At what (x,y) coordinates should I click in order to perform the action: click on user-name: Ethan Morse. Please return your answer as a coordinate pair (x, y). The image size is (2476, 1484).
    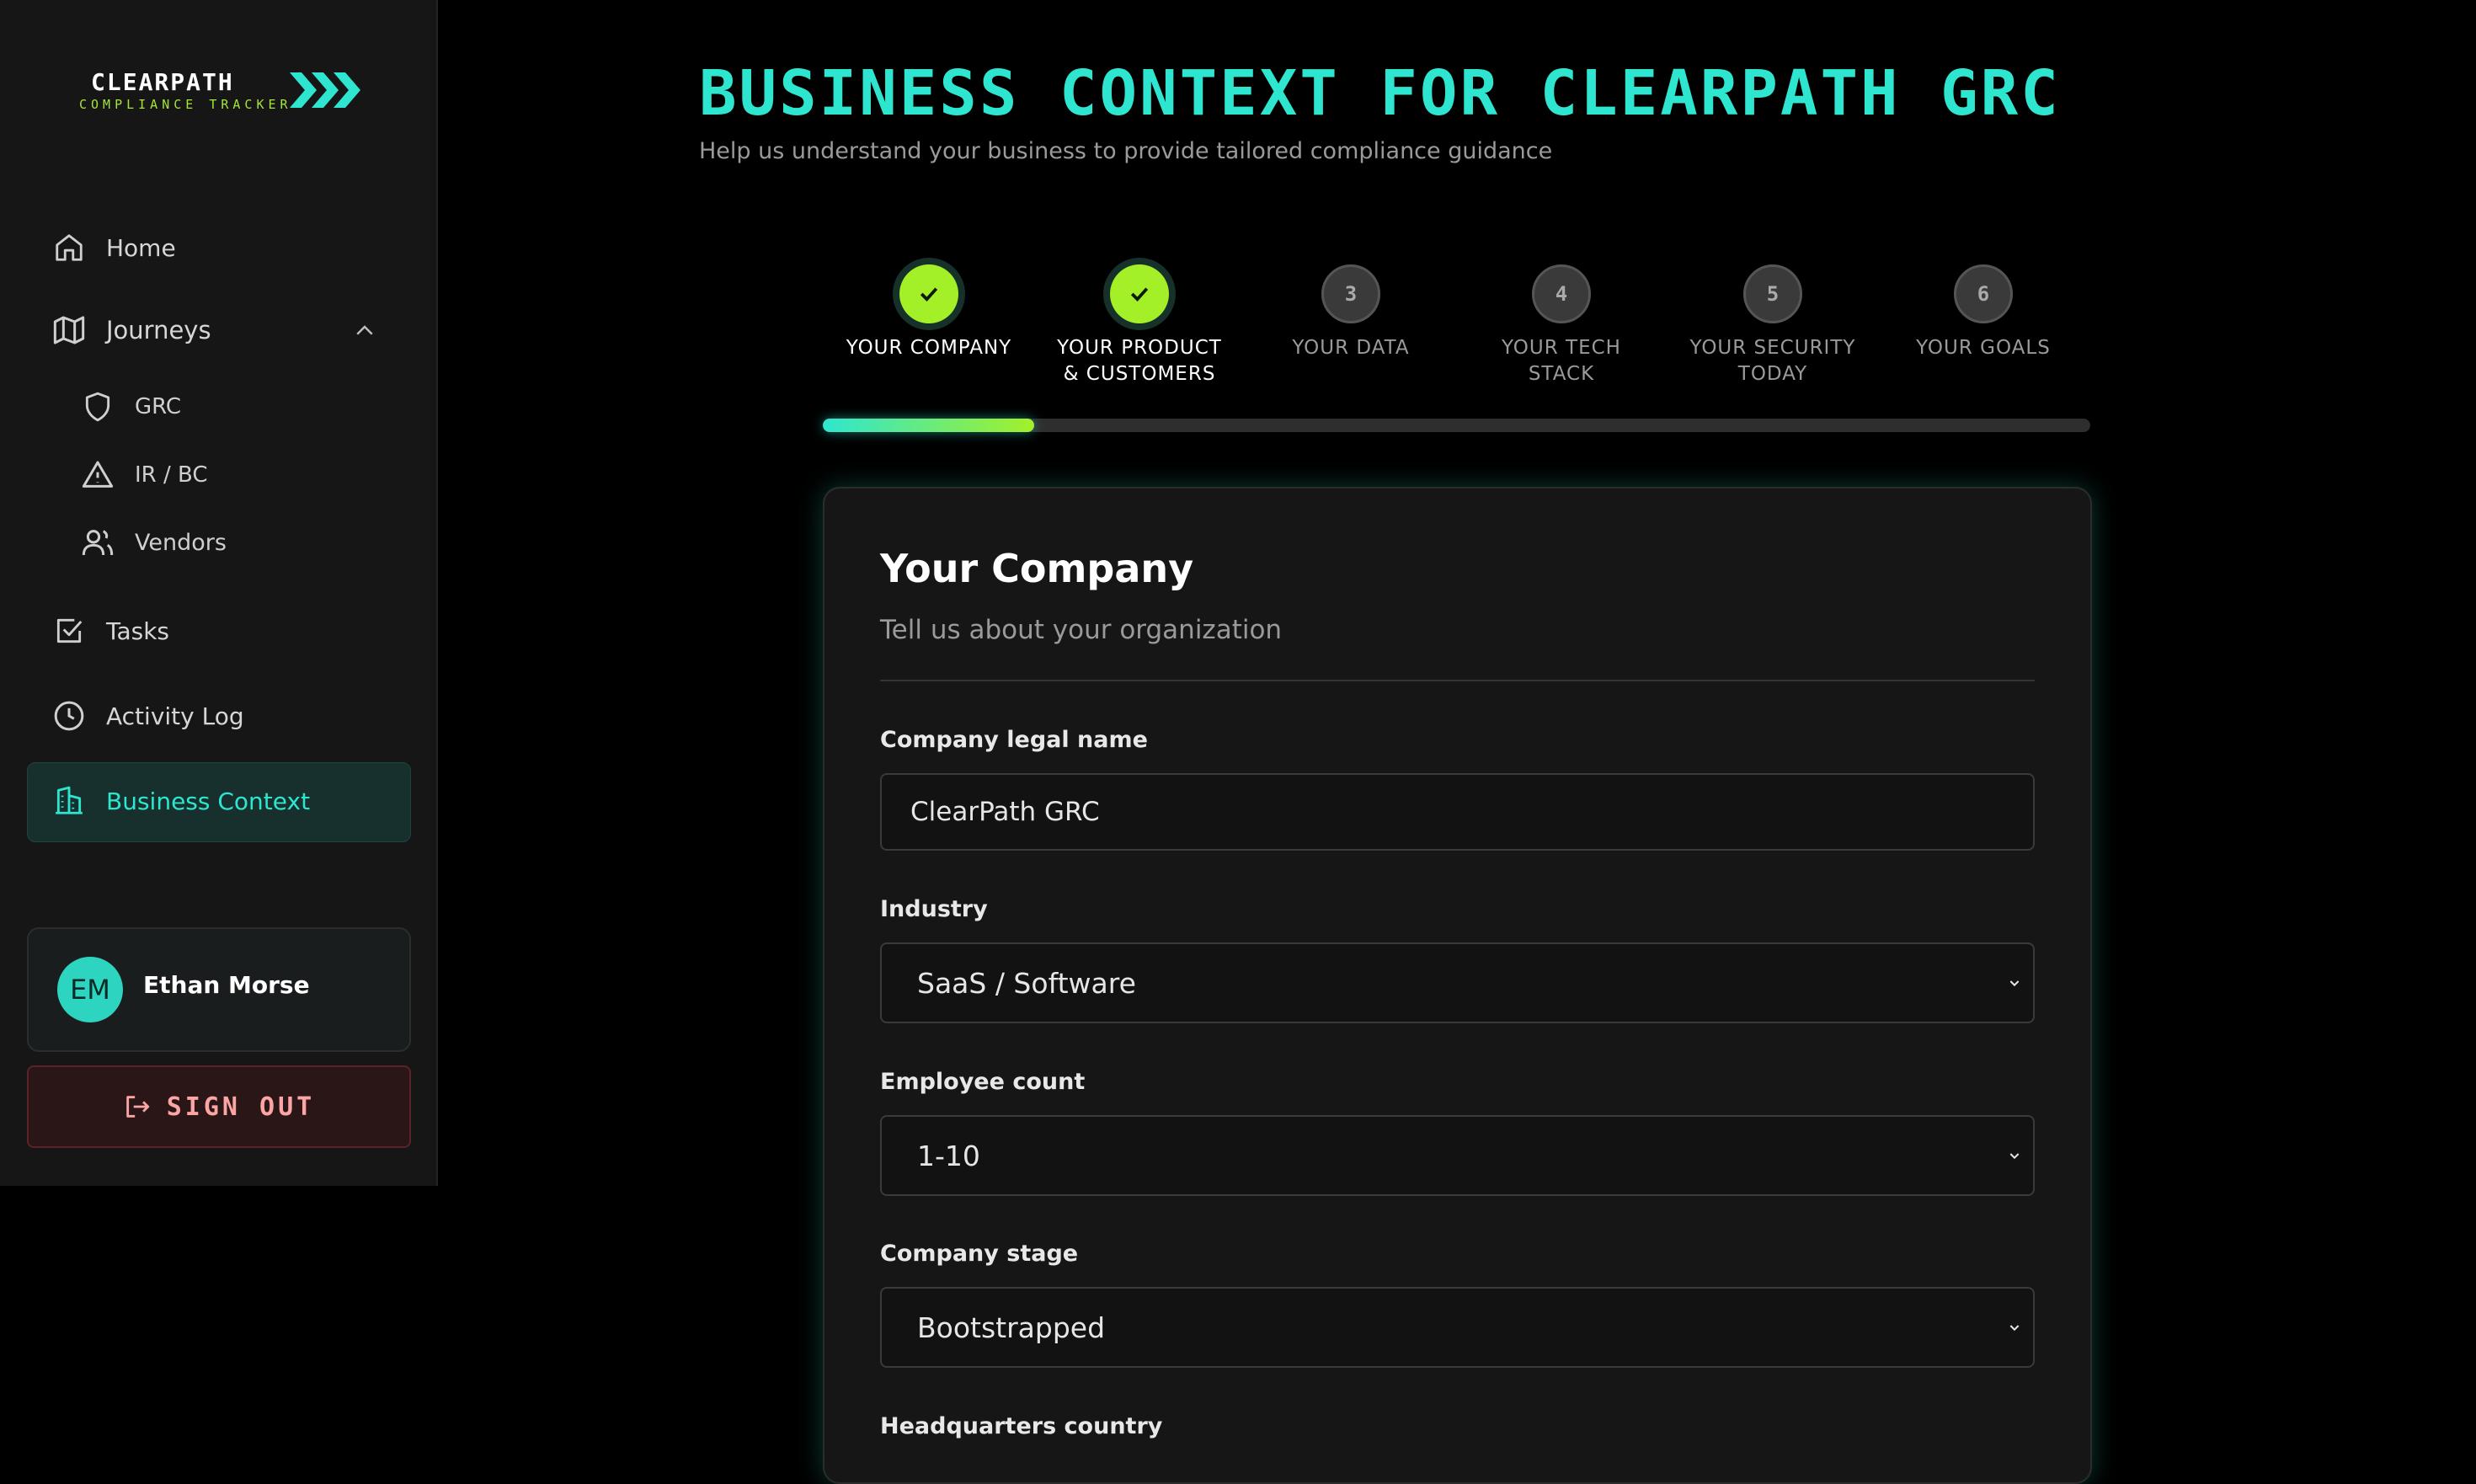
    Looking at the image, I should click on (227, 985).